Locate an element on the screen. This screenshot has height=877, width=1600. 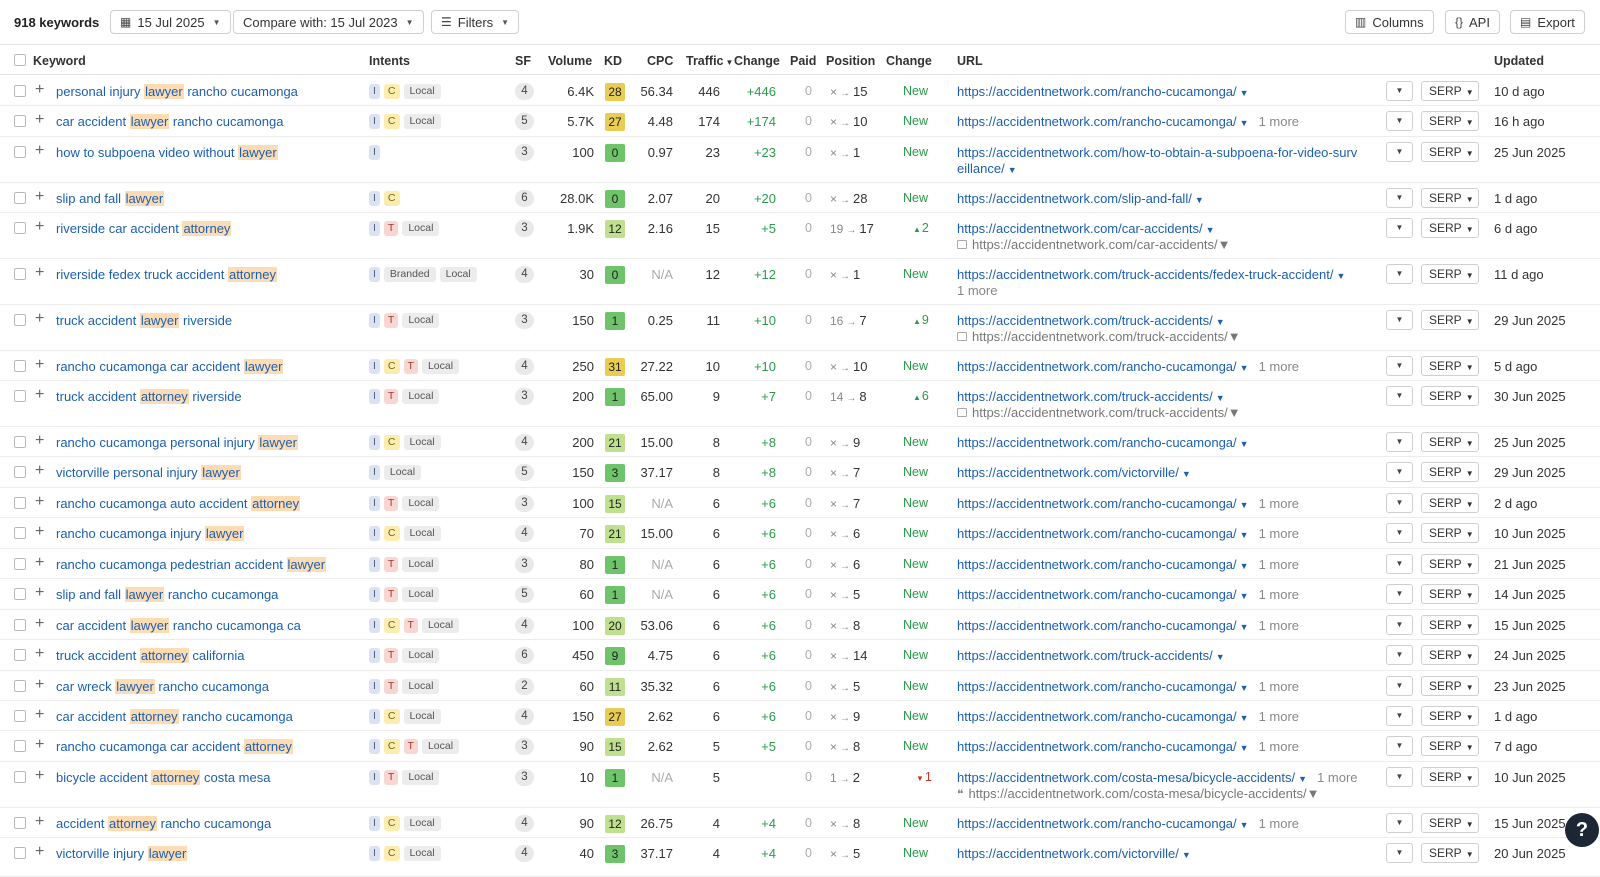
header-updated: Updated is located at coordinates (1519, 61).